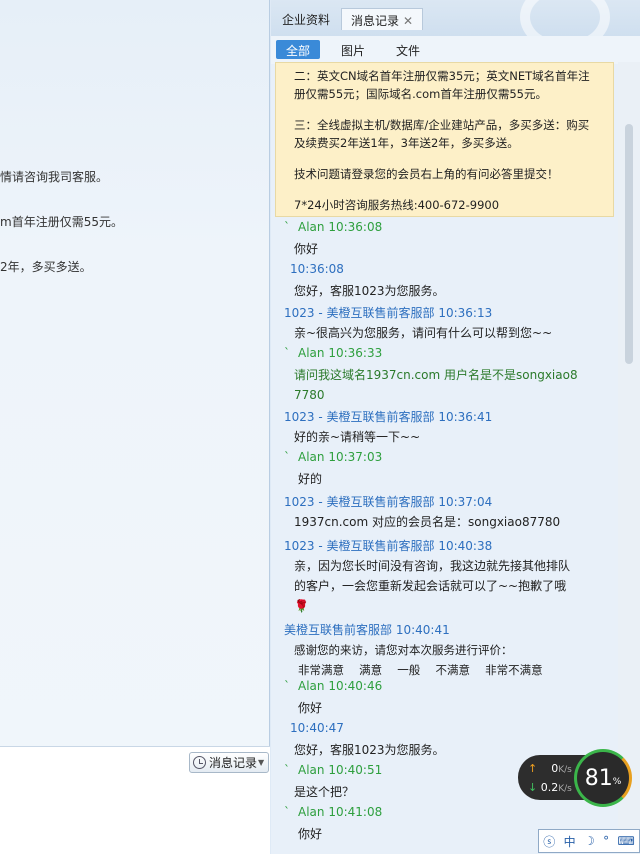 Image resolution: width=640 pixels, height=854 pixels. I want to click on ime-chinese-toggle: 中, so click(570, 841).